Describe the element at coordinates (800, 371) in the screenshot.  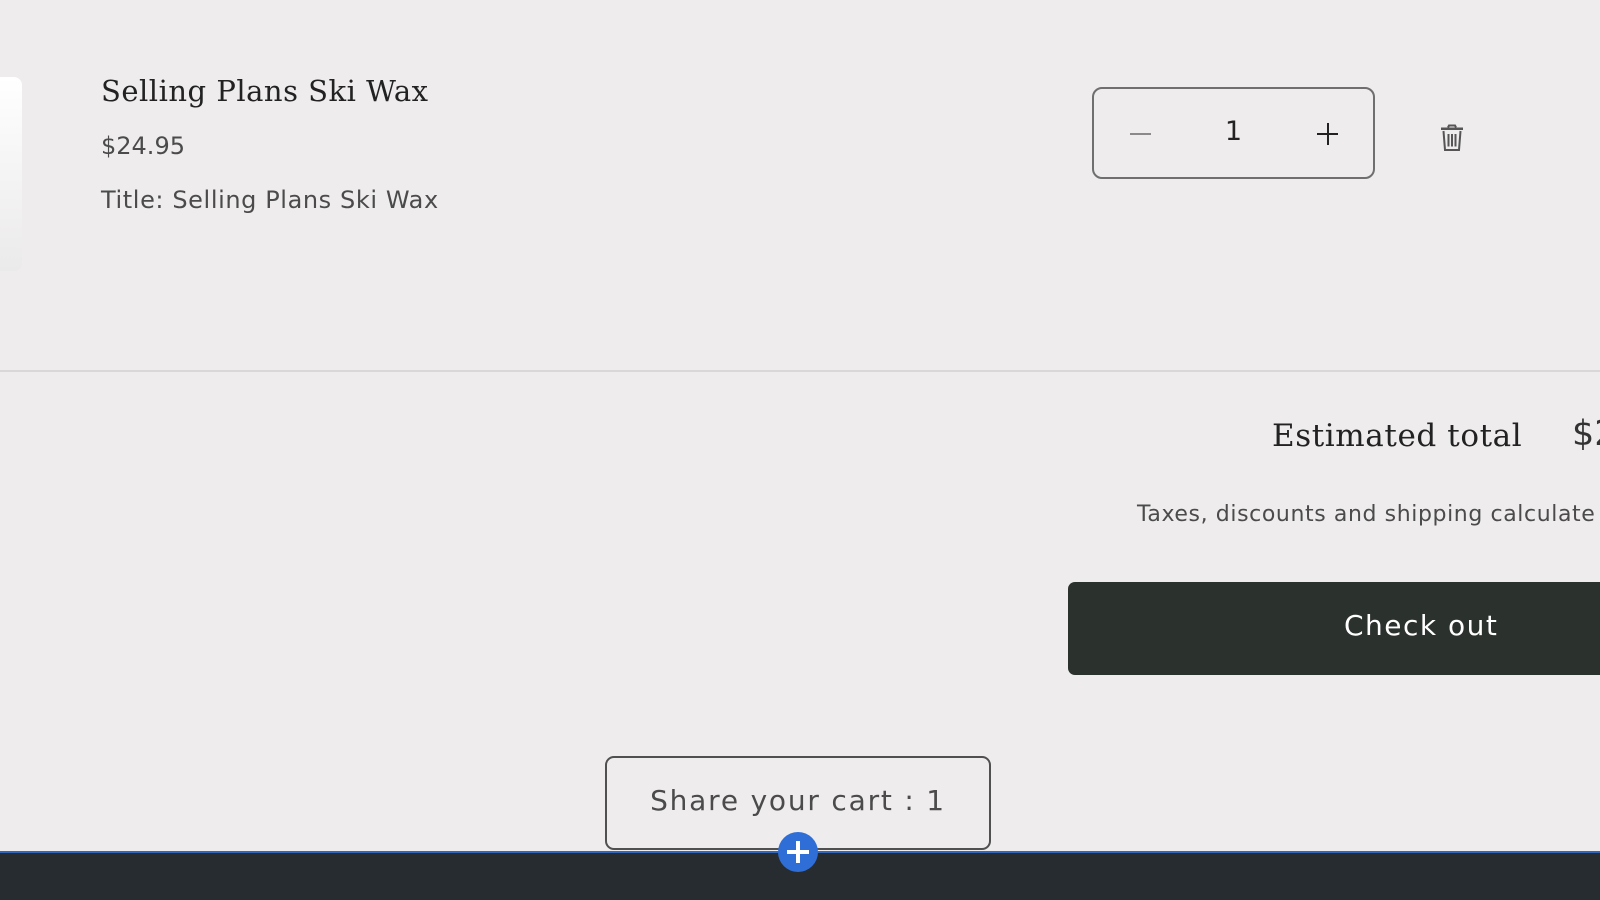
I see `cart-divider` at that location.